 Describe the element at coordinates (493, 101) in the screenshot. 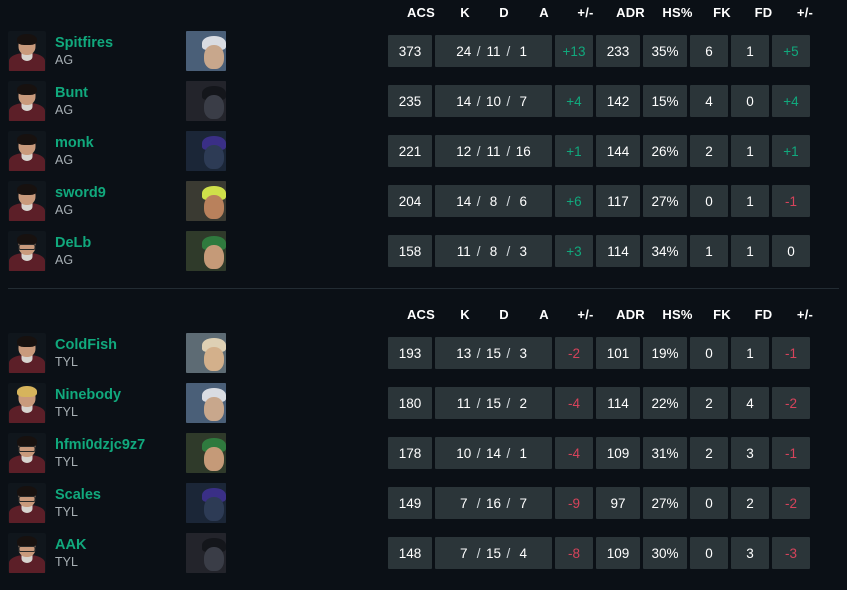

I see `stat-deaths: 10` at that location.